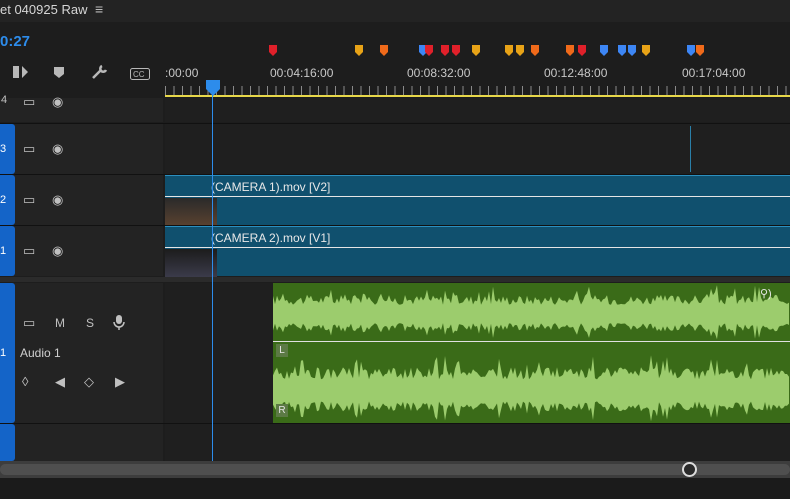  Describe the element at coordinates (100, 73) in the screenshot. I see `wrench-icon` at that location.